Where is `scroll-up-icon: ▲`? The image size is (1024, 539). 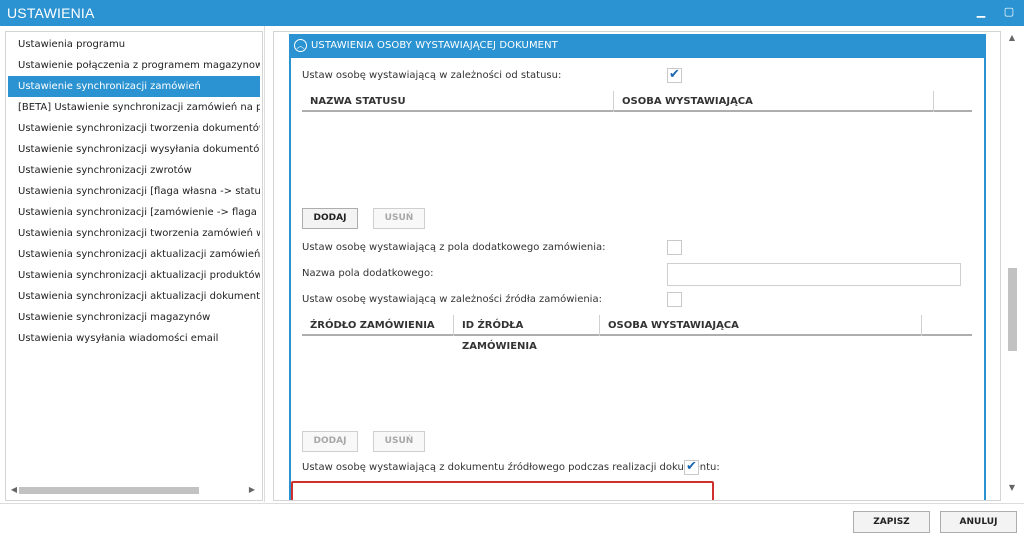 scroll-up-icon: ▲ is located at coordinates (1012, 38).